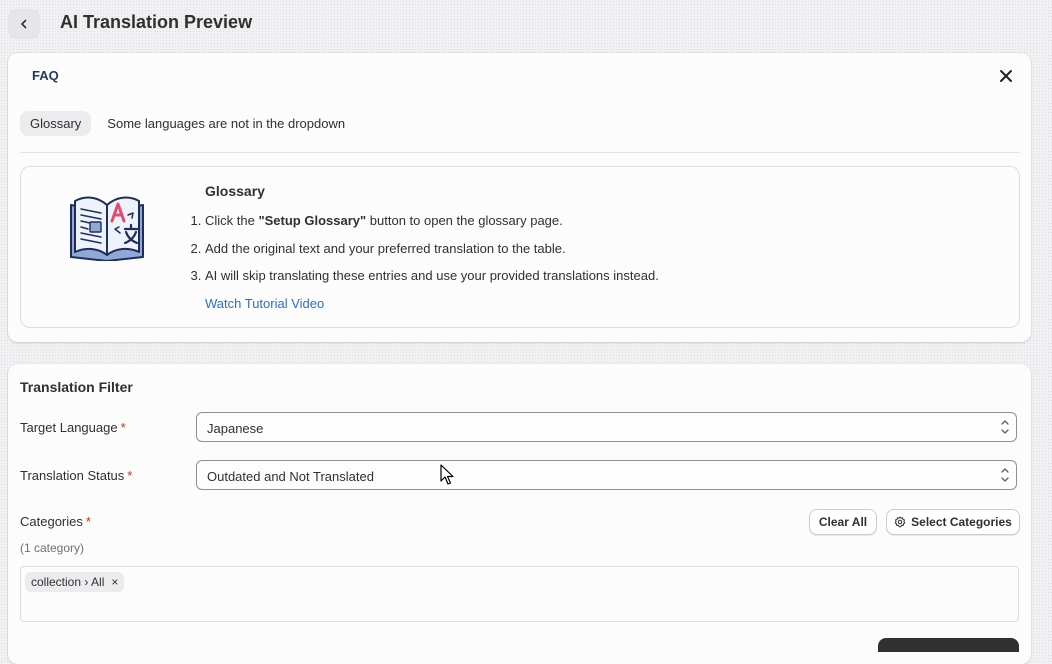 This screenshot has height=664, width=1052. I want to click on glossary-heading: Glossary, so click(235, 191).